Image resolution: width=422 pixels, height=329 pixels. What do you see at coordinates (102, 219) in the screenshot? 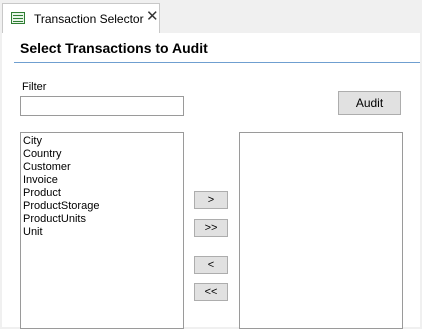
I see `list-item: ProductUnits` at bounding box center [102, 219].